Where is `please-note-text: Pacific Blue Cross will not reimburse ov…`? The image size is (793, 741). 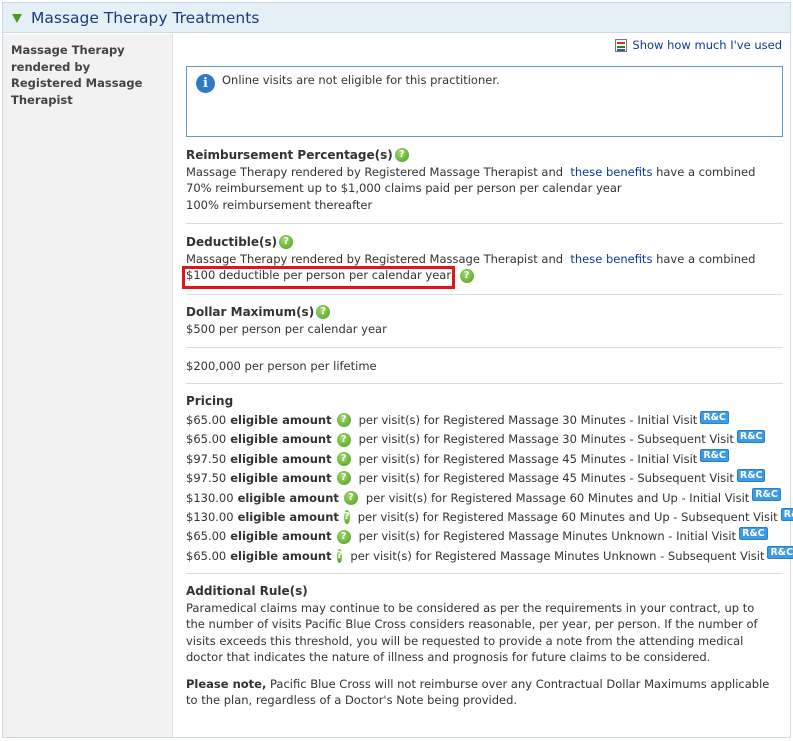 please-note-text: Pacific Blue Cross will not reimburse ov… is located at coordinates (478, 692).